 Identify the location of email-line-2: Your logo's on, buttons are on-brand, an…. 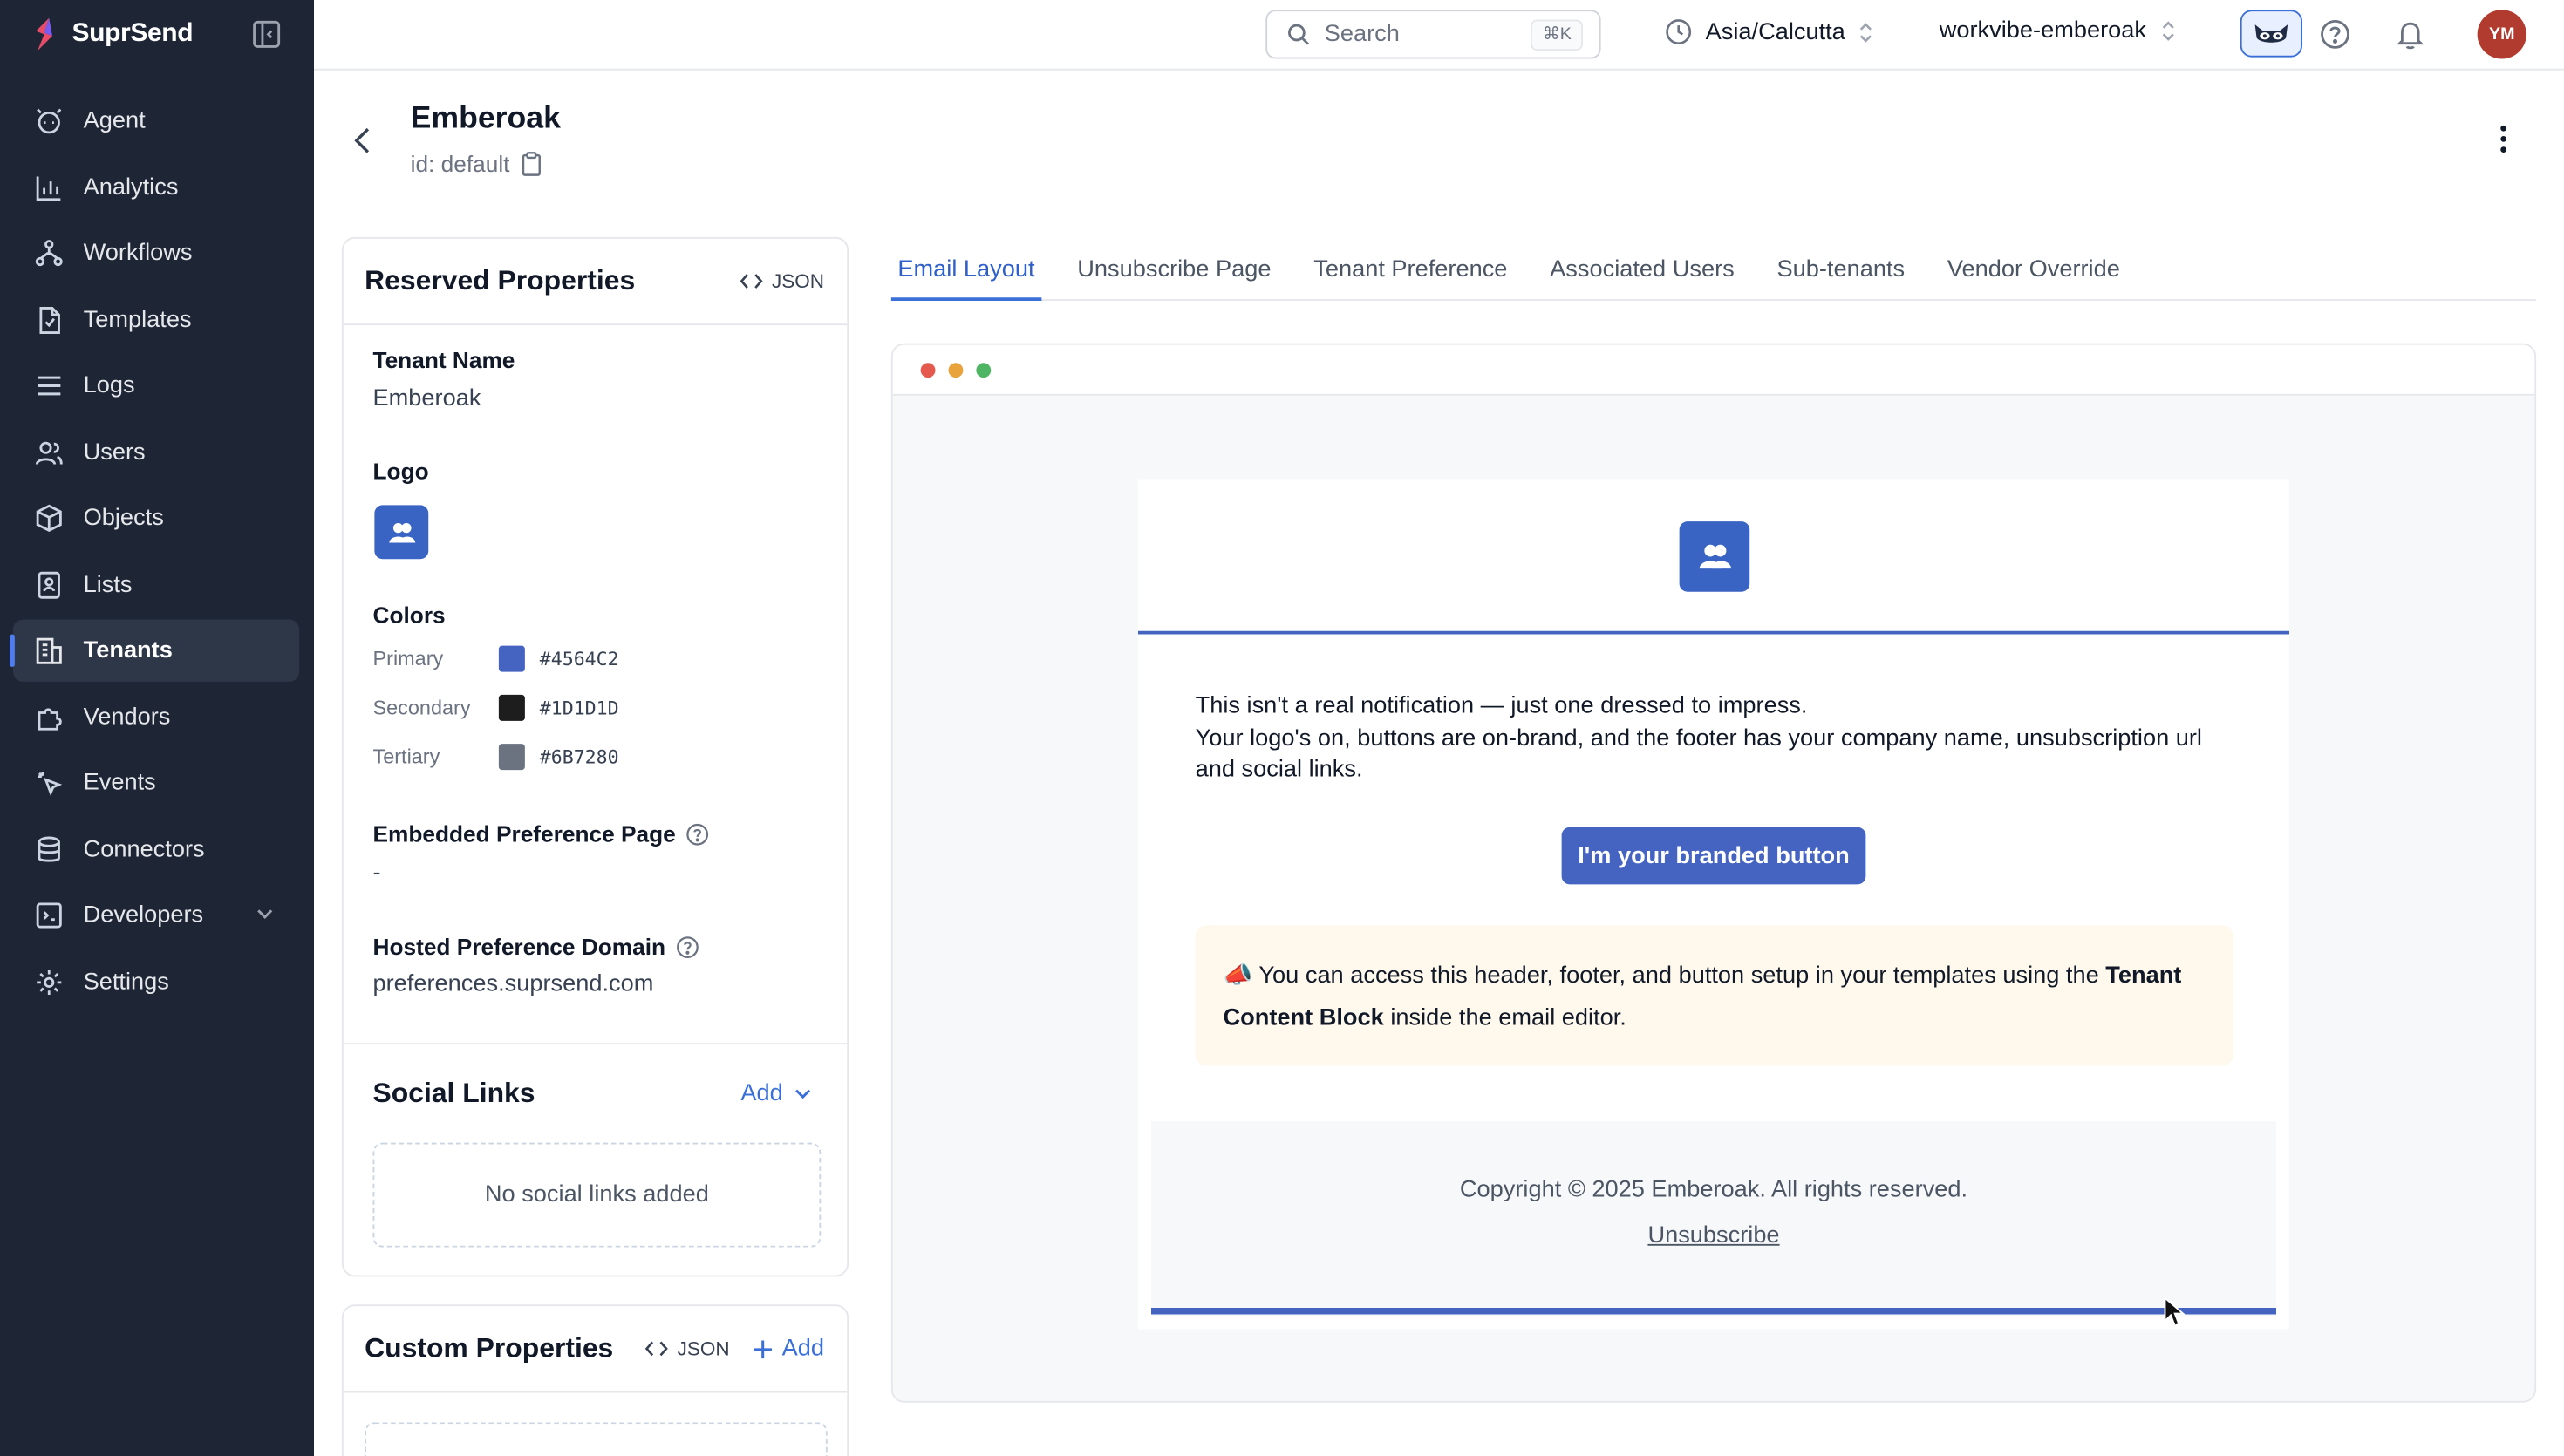
(1698, 754).